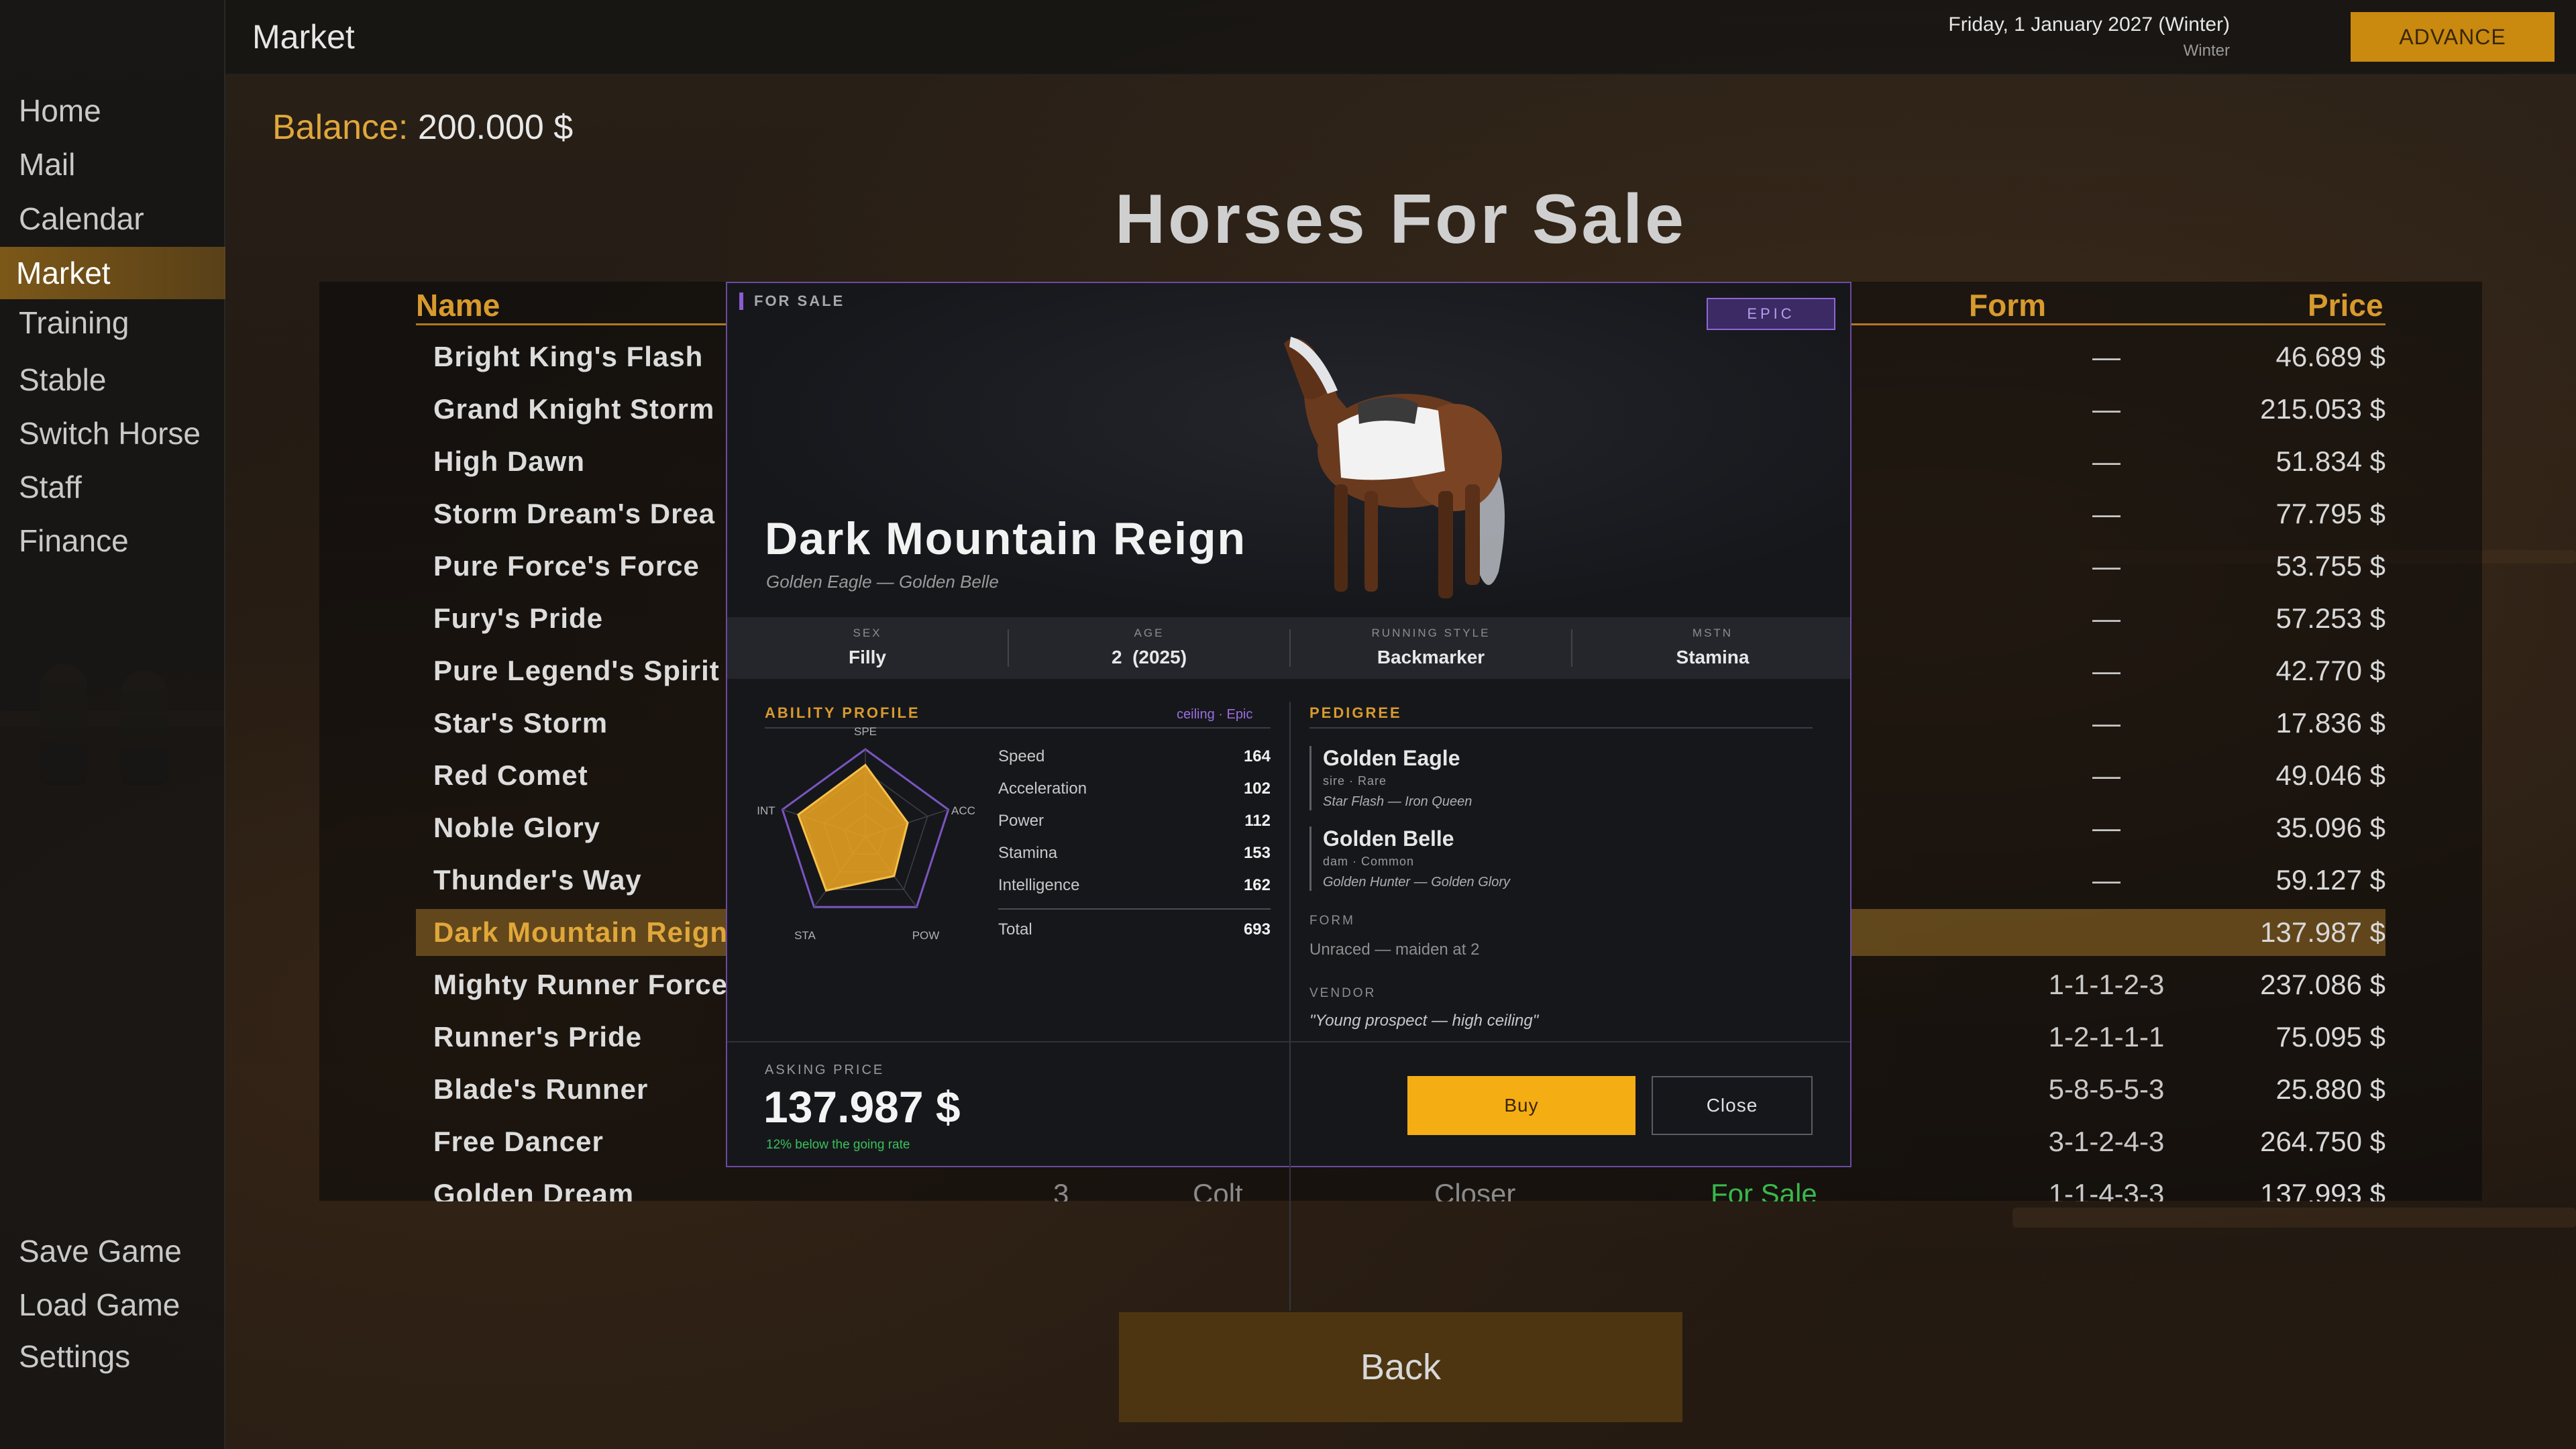 The image size is (2576, 1449). Describe the element at coordinates (867, 633) in the screenshot. I see `info-sex-label: SEX` at that location.